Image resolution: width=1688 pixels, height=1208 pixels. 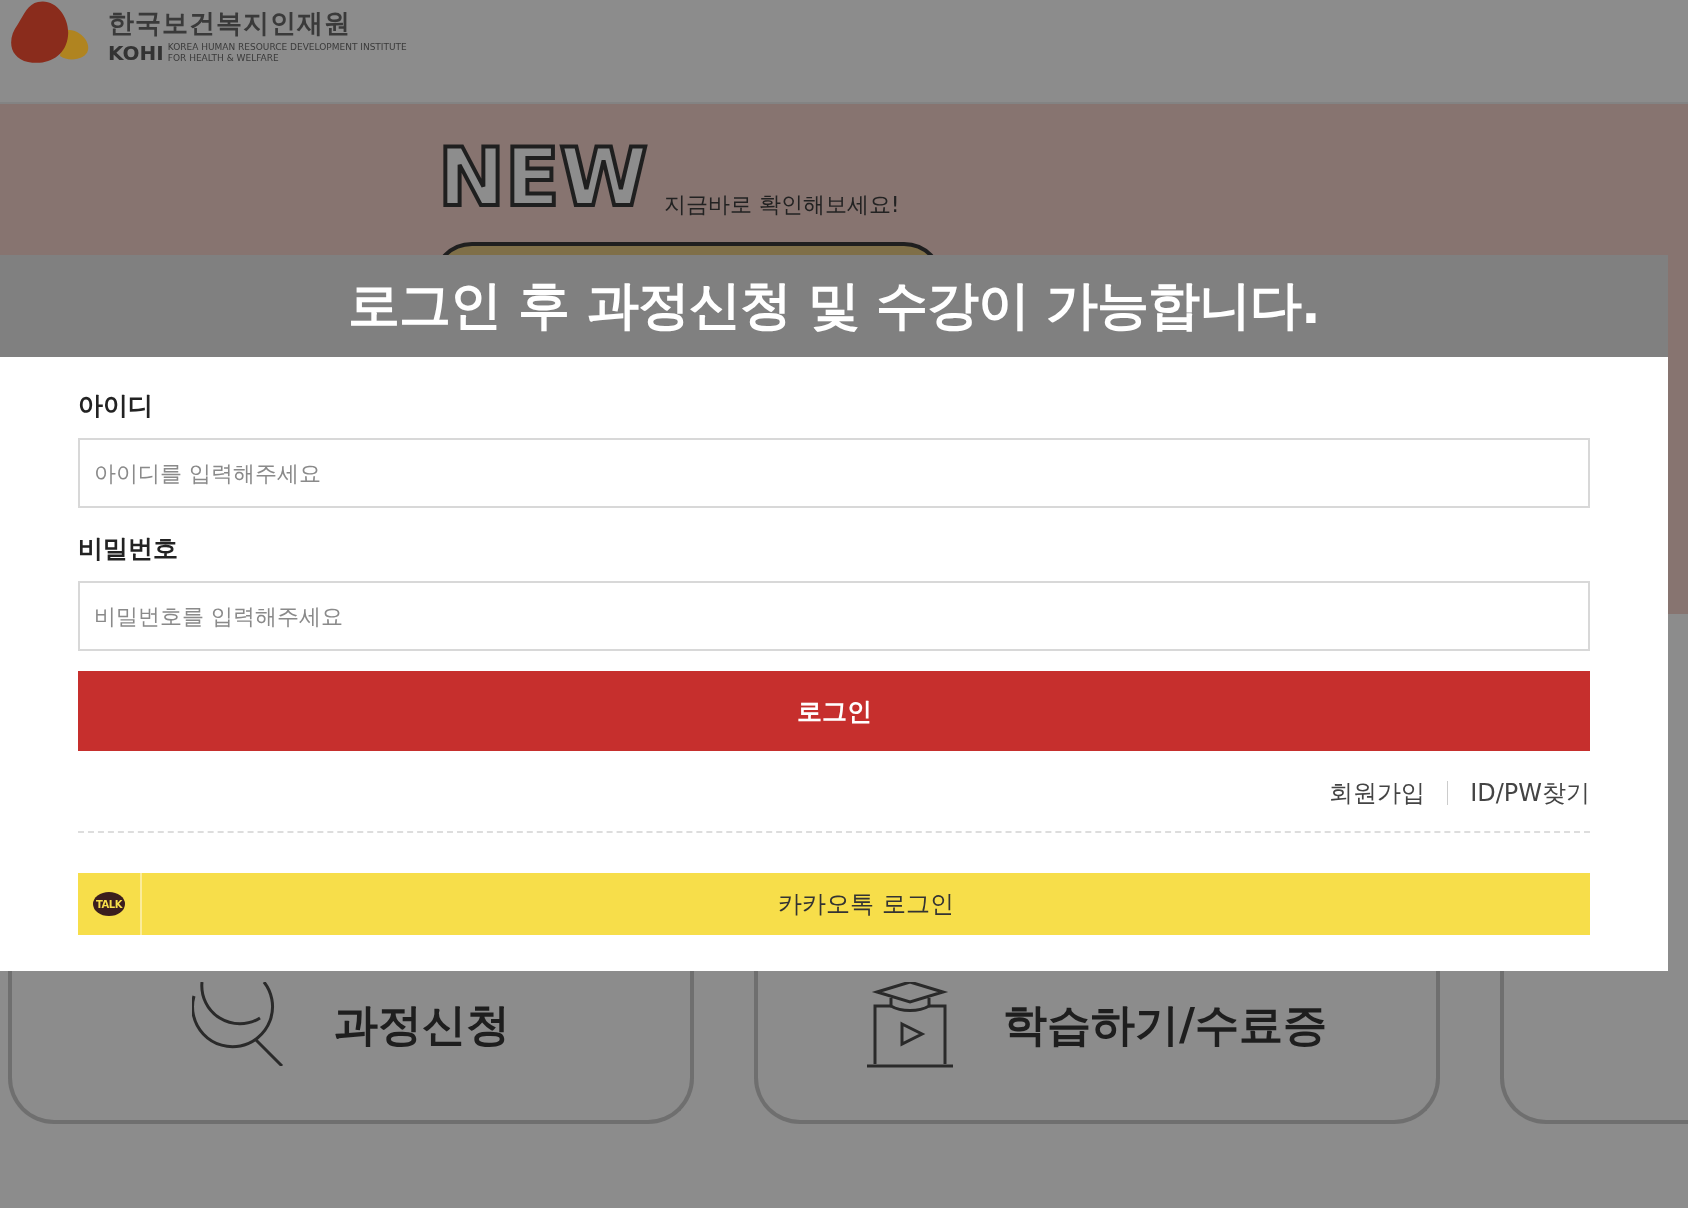 What do you see at coordinates (781, 205) in the screenshot?
I see `banner-tagline: 지금바로 확인해보세요!` at bounding box center [781, 205].